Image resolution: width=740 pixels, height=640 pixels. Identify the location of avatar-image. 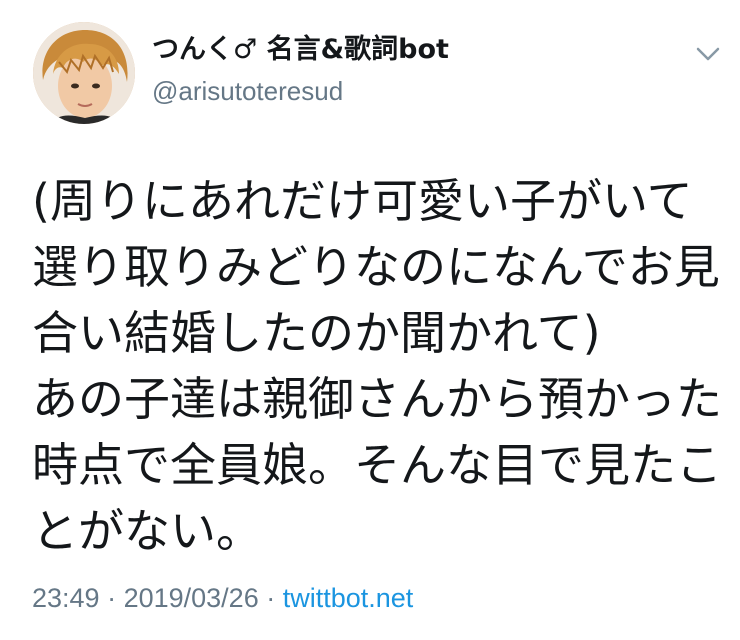
(84, 73).